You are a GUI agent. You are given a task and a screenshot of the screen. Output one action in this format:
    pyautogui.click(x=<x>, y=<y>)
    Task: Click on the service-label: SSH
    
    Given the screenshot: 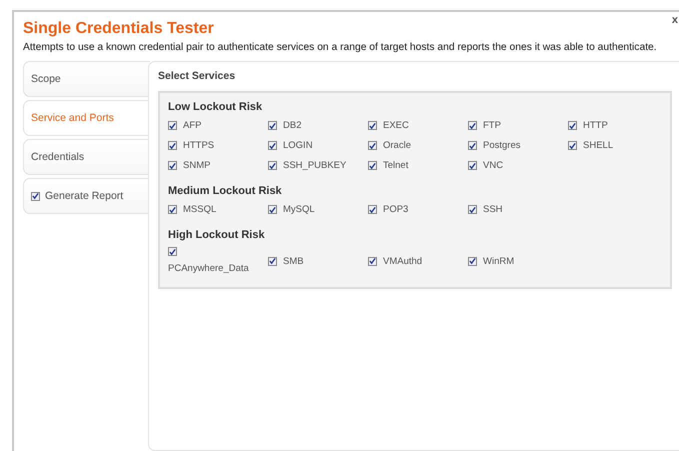 What is the action you would take?
    pyautogui.click(x=493, y=209)
    